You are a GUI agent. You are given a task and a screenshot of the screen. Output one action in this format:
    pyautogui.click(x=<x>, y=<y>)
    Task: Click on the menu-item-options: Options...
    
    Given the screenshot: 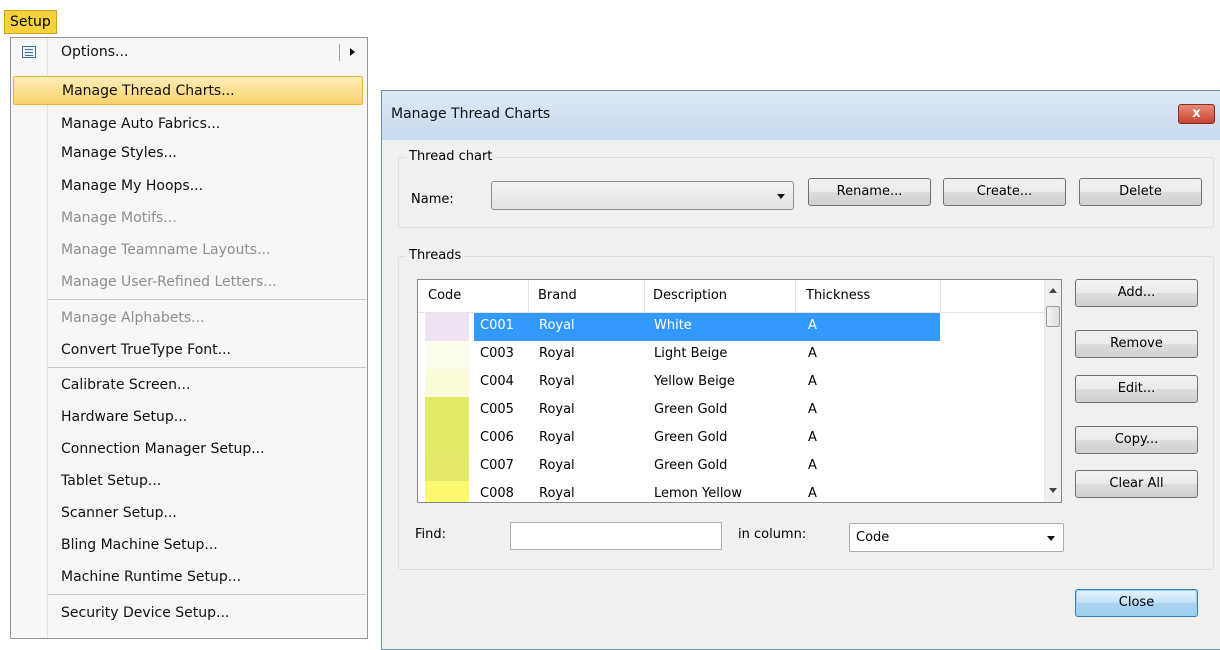 What is the action you would take?
    pyautogui.click(x=189, y=52)
    